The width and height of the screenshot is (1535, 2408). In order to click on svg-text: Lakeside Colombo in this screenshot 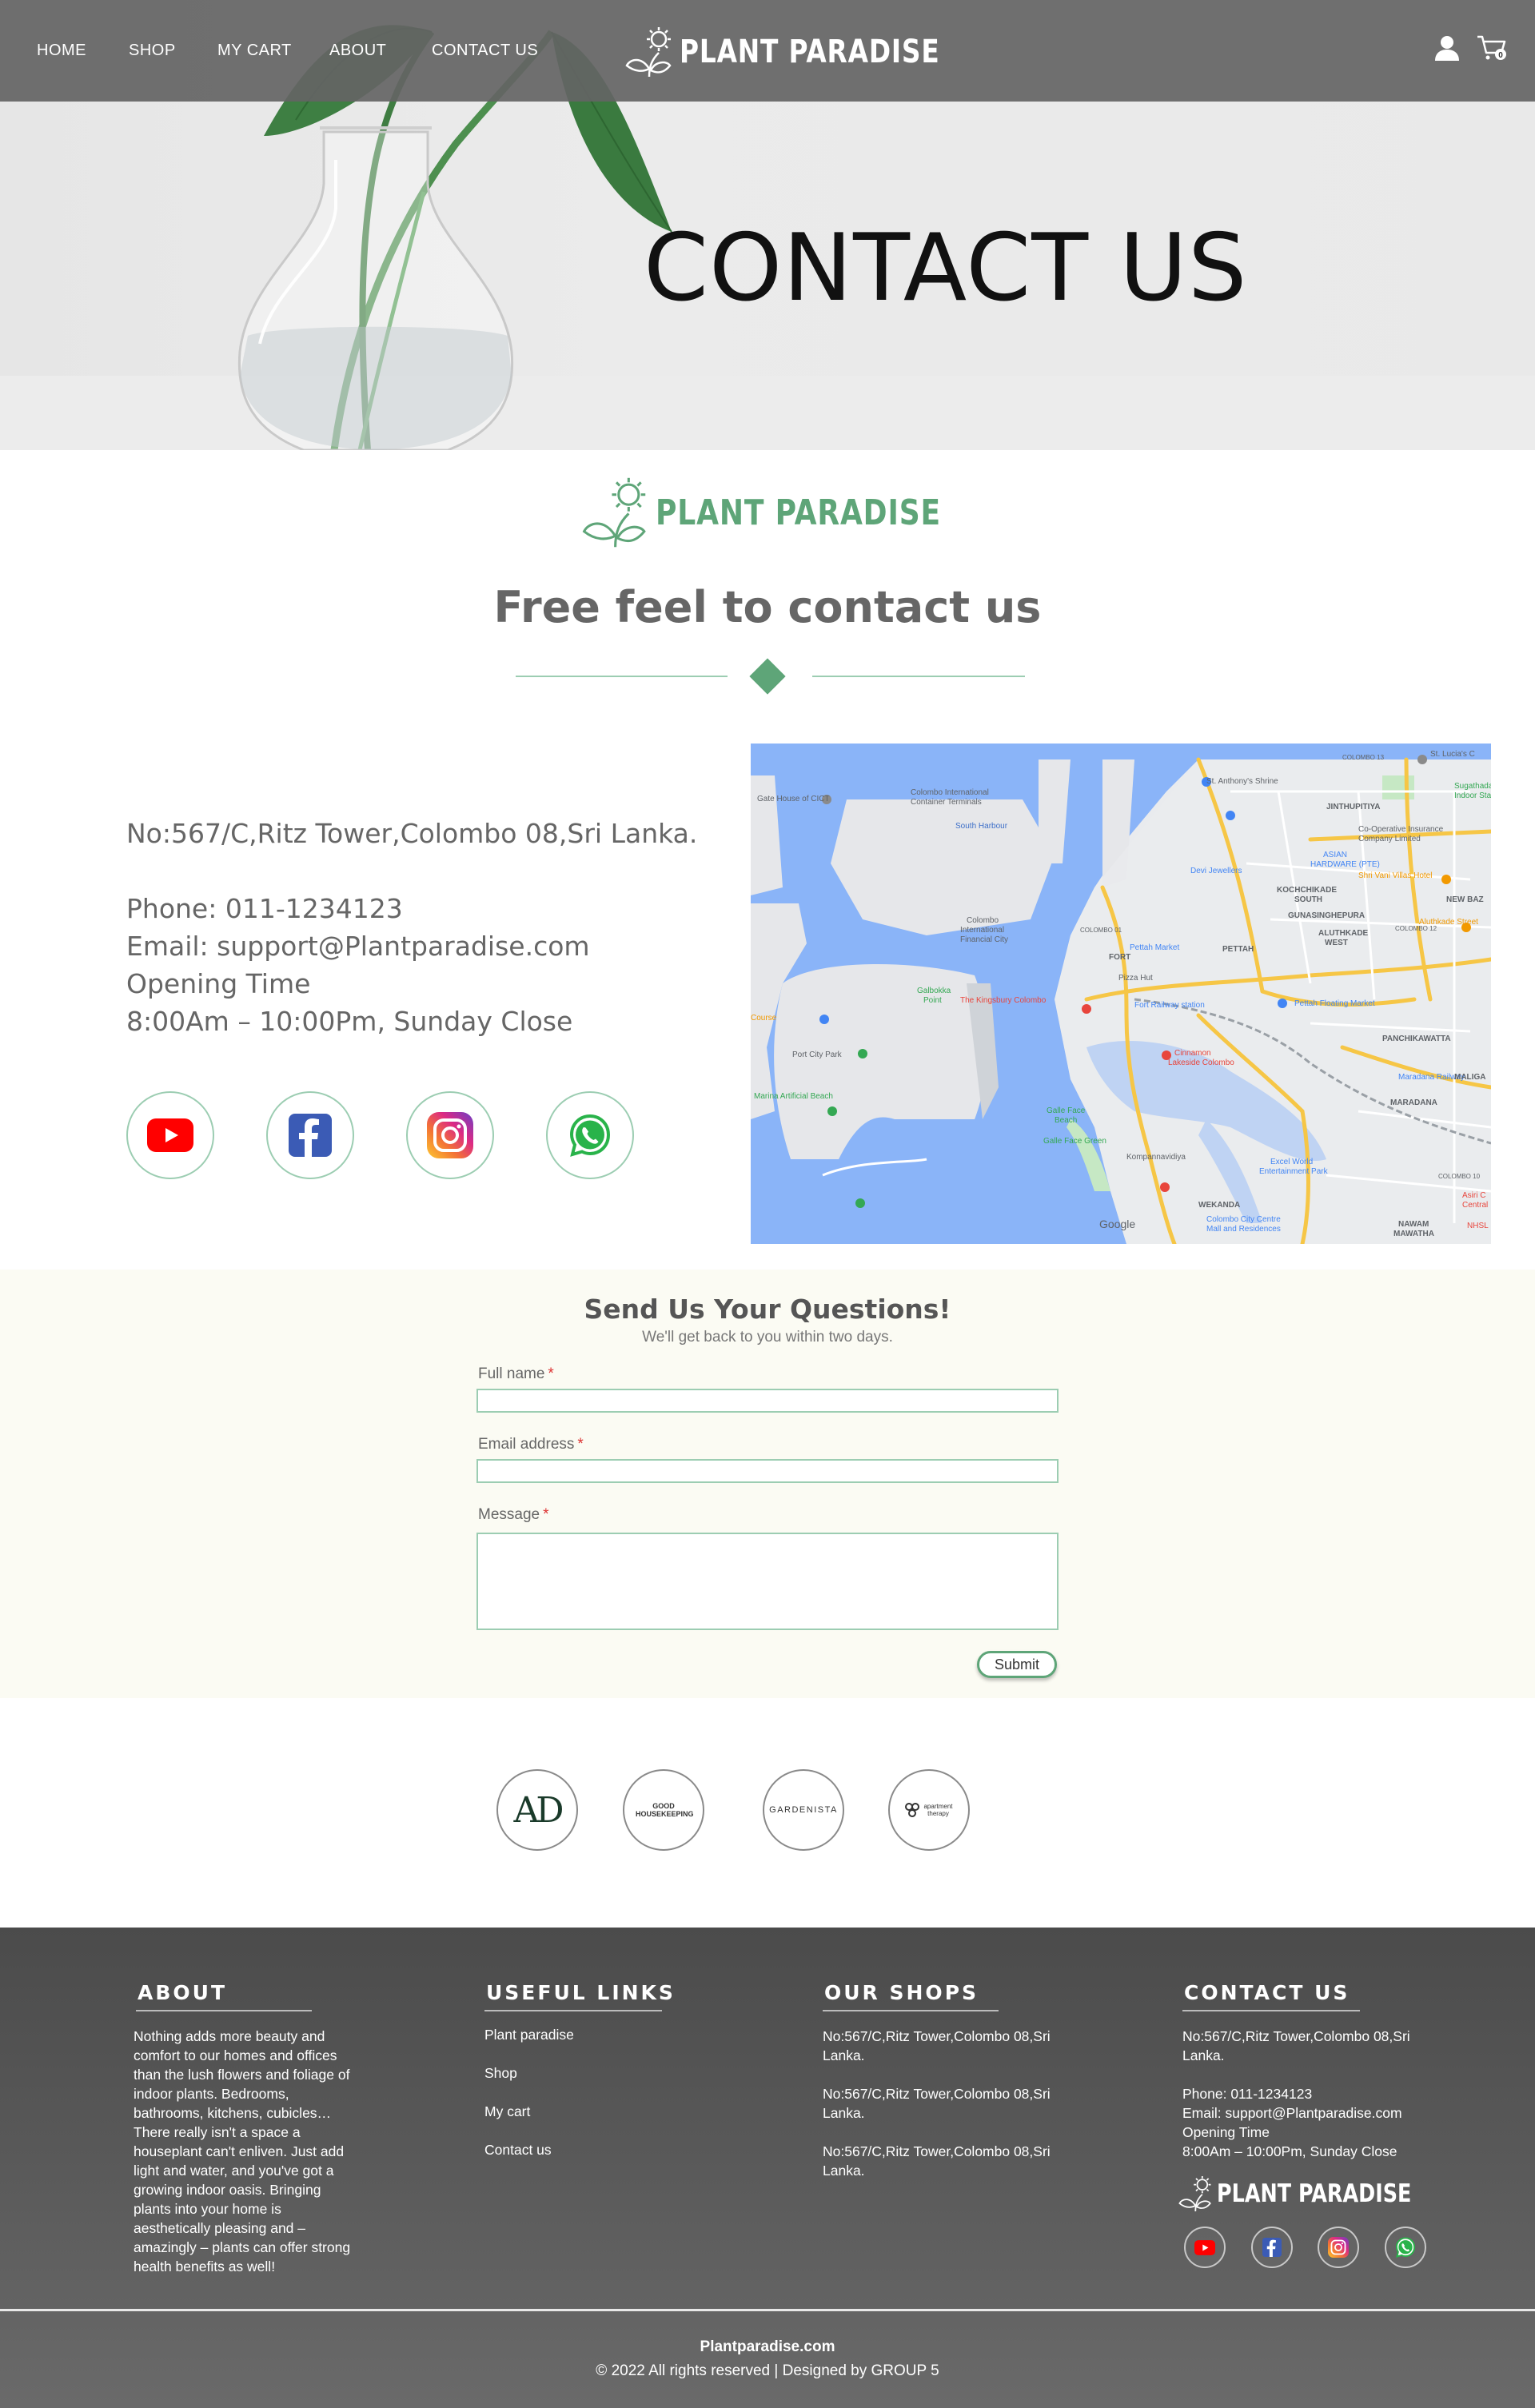, I will do `click(1201, 1062)`.